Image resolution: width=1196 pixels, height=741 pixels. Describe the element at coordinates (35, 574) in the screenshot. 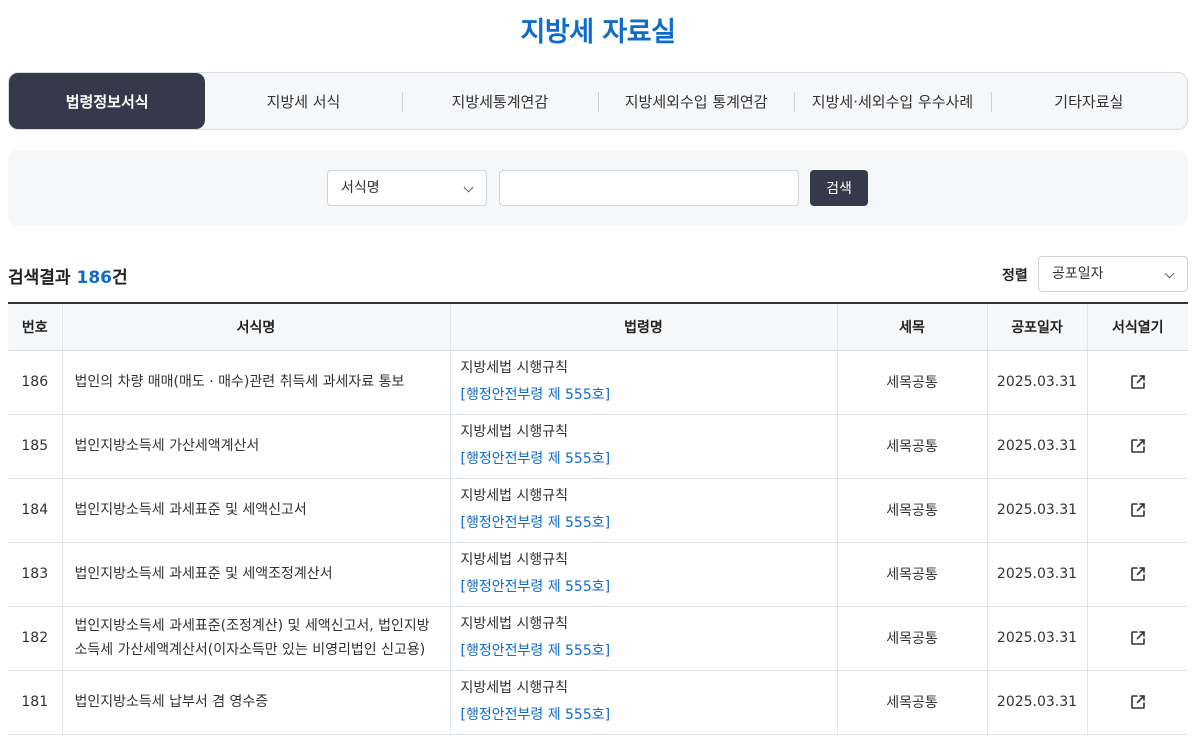

I see `row-number: 183` at that location.